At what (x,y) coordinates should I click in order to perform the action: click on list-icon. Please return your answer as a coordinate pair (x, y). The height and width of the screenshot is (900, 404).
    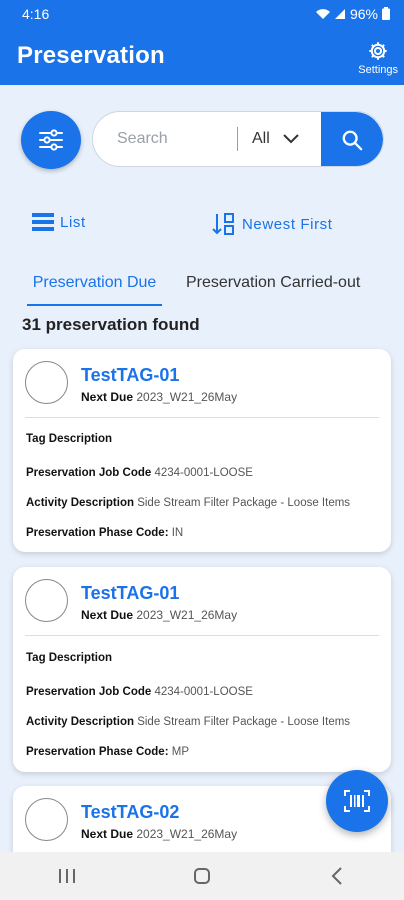
    Looking at the image, I should click on (43, 222).